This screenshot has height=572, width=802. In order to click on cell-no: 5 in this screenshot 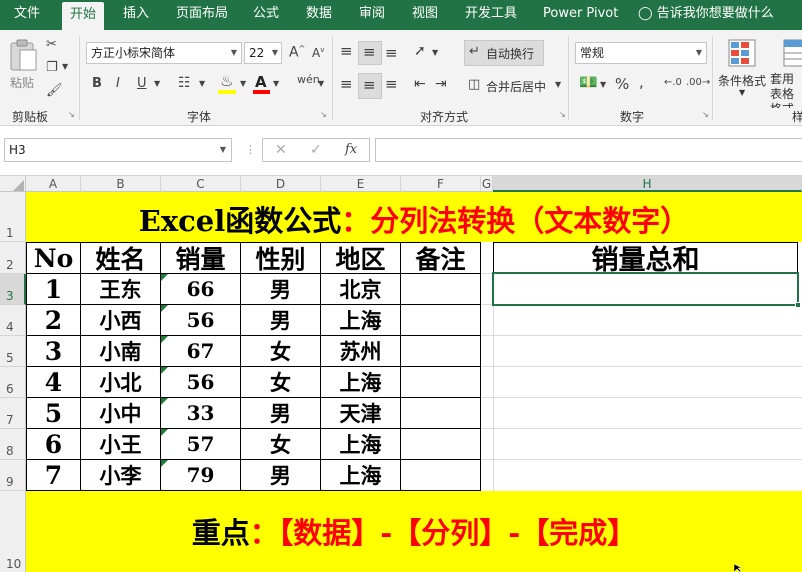, I will do `click(54, 413)`.